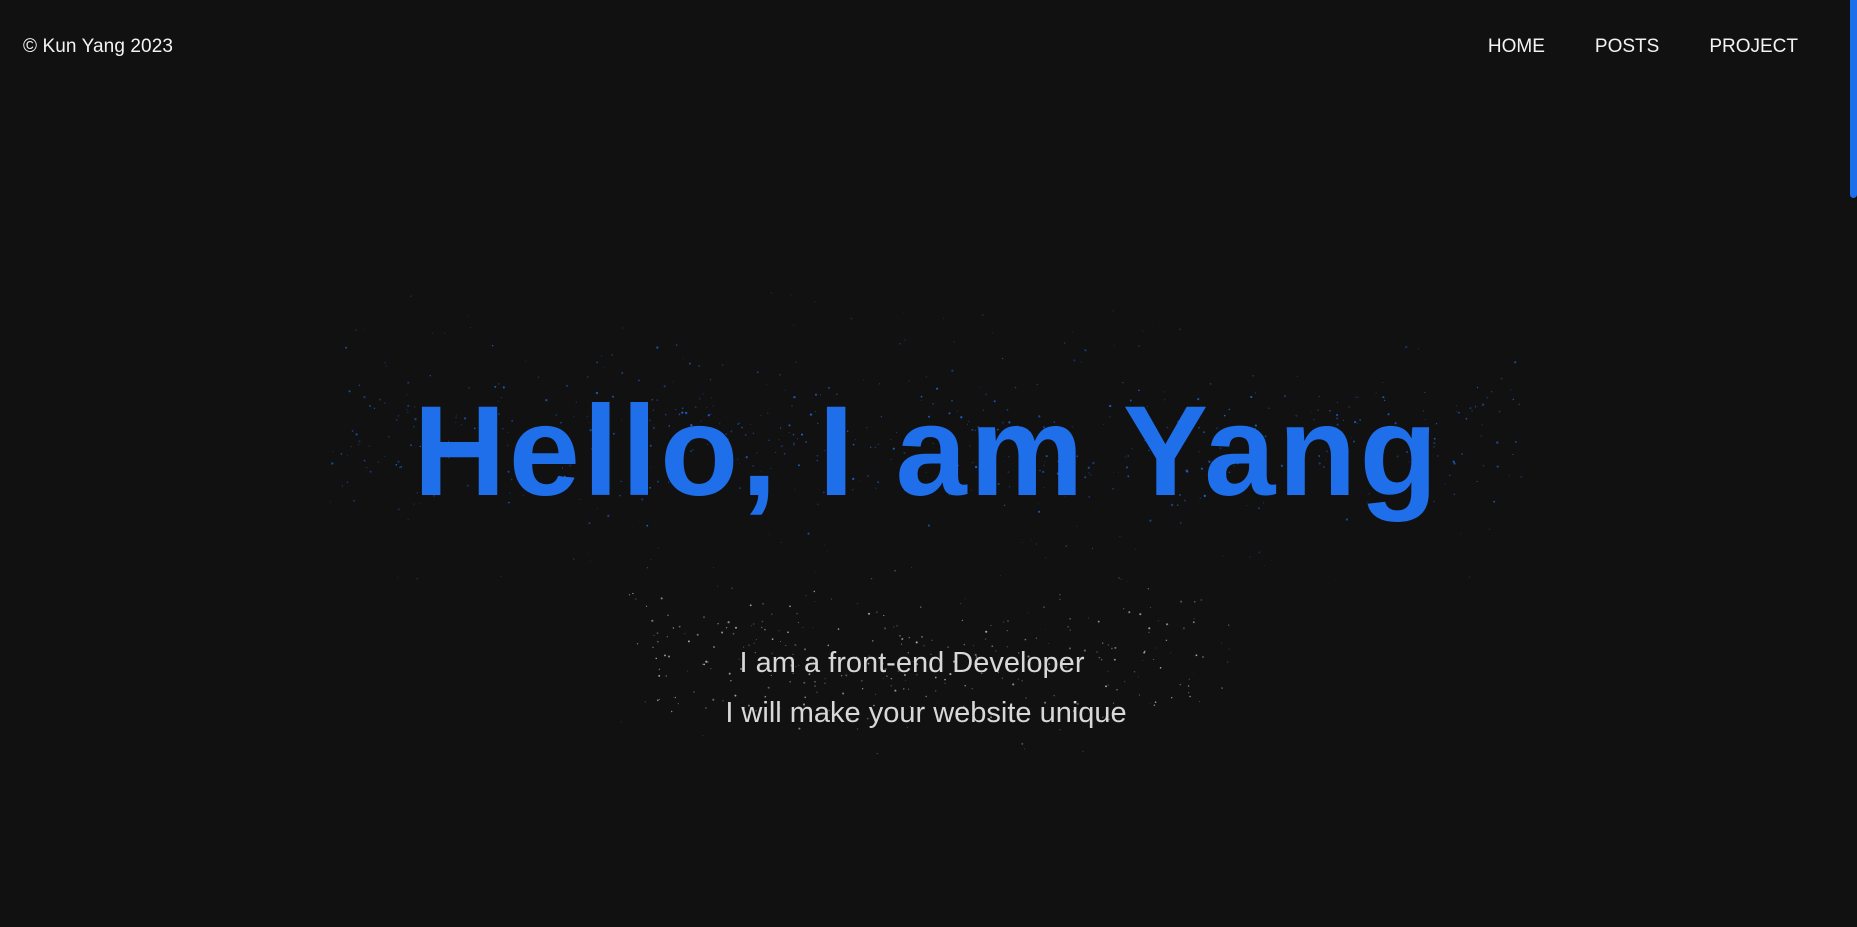 The image size is (1857, 927). What do you see at coordinates (1853, 99) in the screenshot?
I see `scrollbar-thumb` at bounding box center [1853, 99].